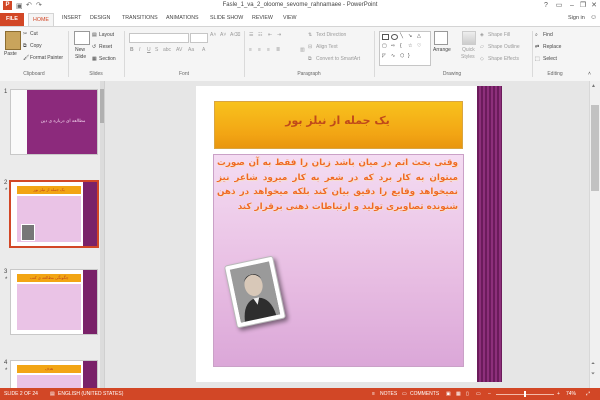  What do you see at coordinates (588, 394) in the screenshot?
I see `fit-slide-icon: ⤢` at bounding box center [588, 394].